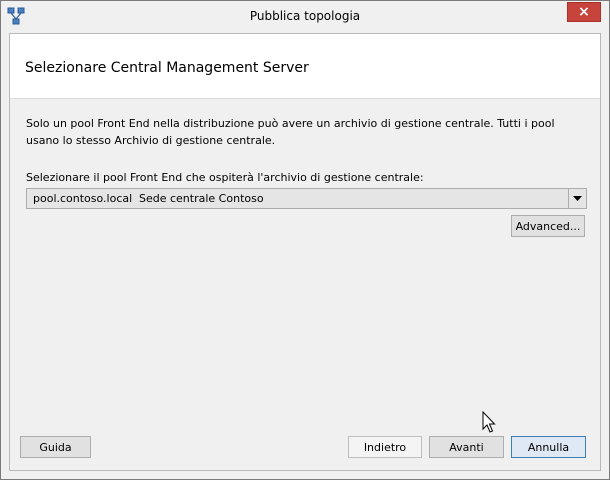 The height and width of the screenshot is (480, 610). What do you see at coordinates (489, 422) in the screenshot?
I see `mouse-pointer-icon` at bounding box center [489, 422].